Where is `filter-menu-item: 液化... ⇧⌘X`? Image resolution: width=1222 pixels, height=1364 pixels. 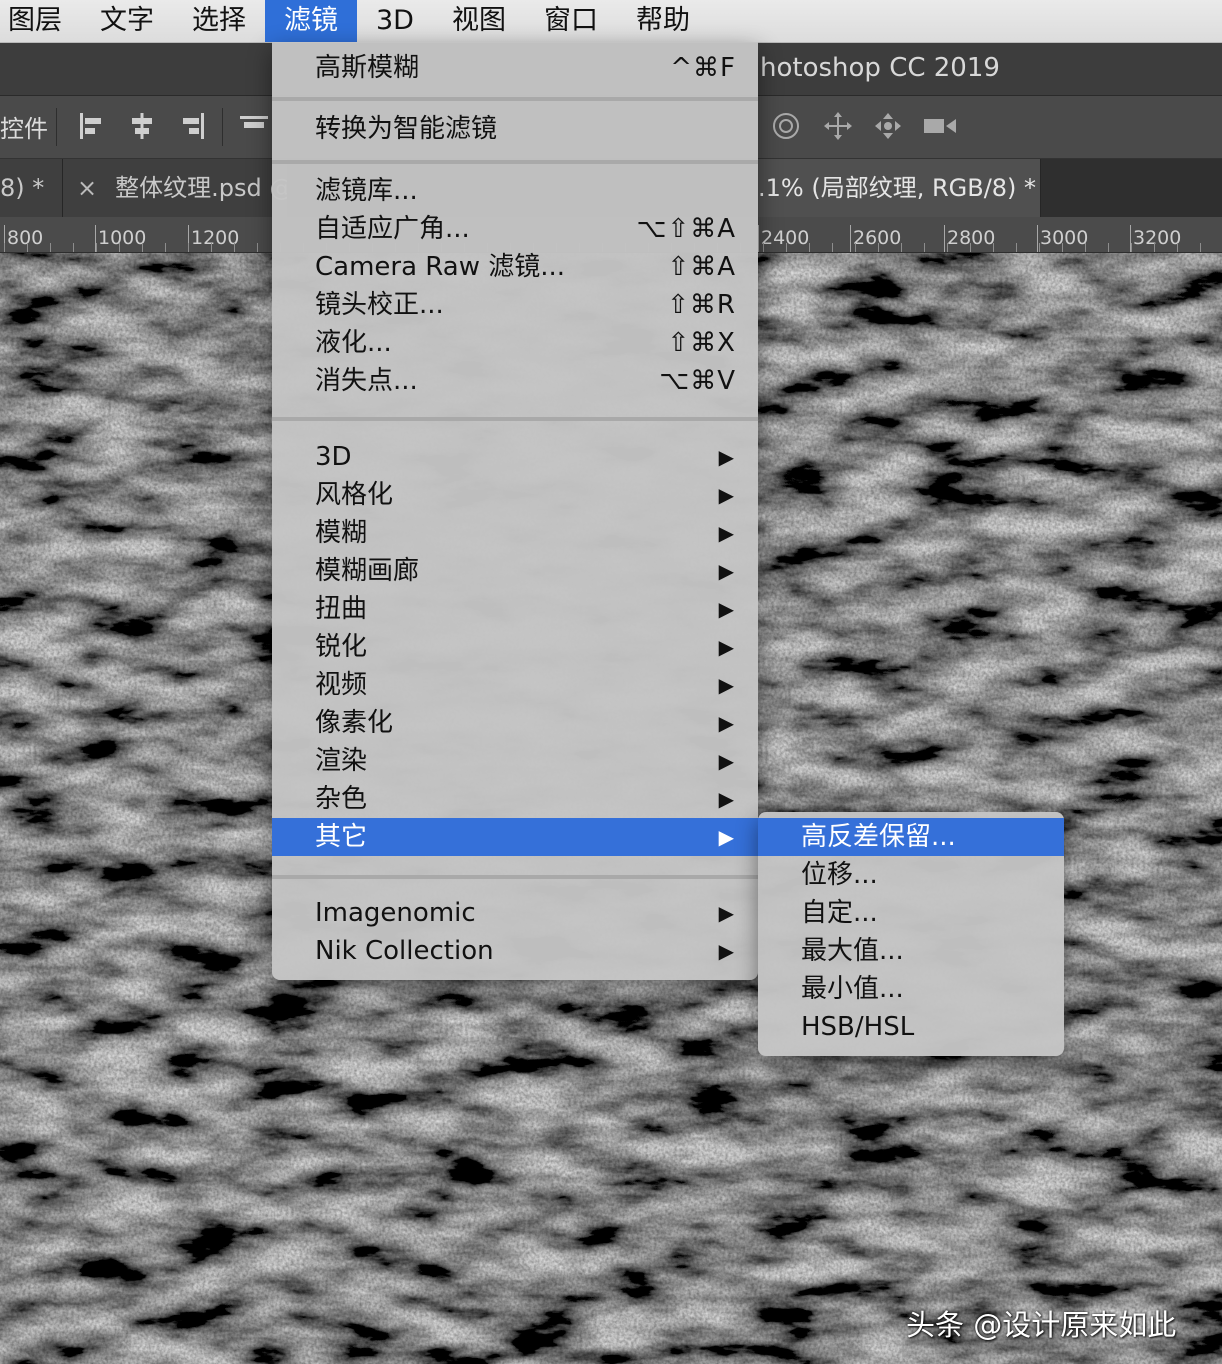
filter-menu-item: 液化... ⇧⌘X is located at coordinates (515, 343).